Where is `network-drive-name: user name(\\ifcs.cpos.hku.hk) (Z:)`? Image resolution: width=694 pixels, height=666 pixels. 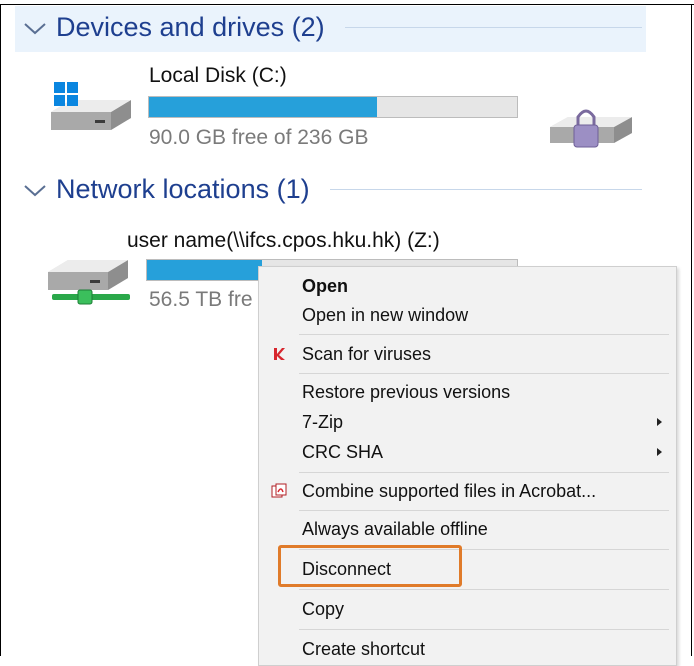
network-drive-name: user name(\\ifcs.cpos.hku.hk) (Z:) is located at coordinates (283, 240).